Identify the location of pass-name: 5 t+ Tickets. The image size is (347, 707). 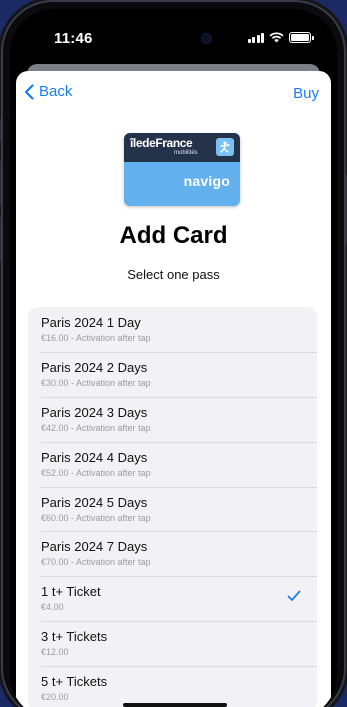
(74, 682).